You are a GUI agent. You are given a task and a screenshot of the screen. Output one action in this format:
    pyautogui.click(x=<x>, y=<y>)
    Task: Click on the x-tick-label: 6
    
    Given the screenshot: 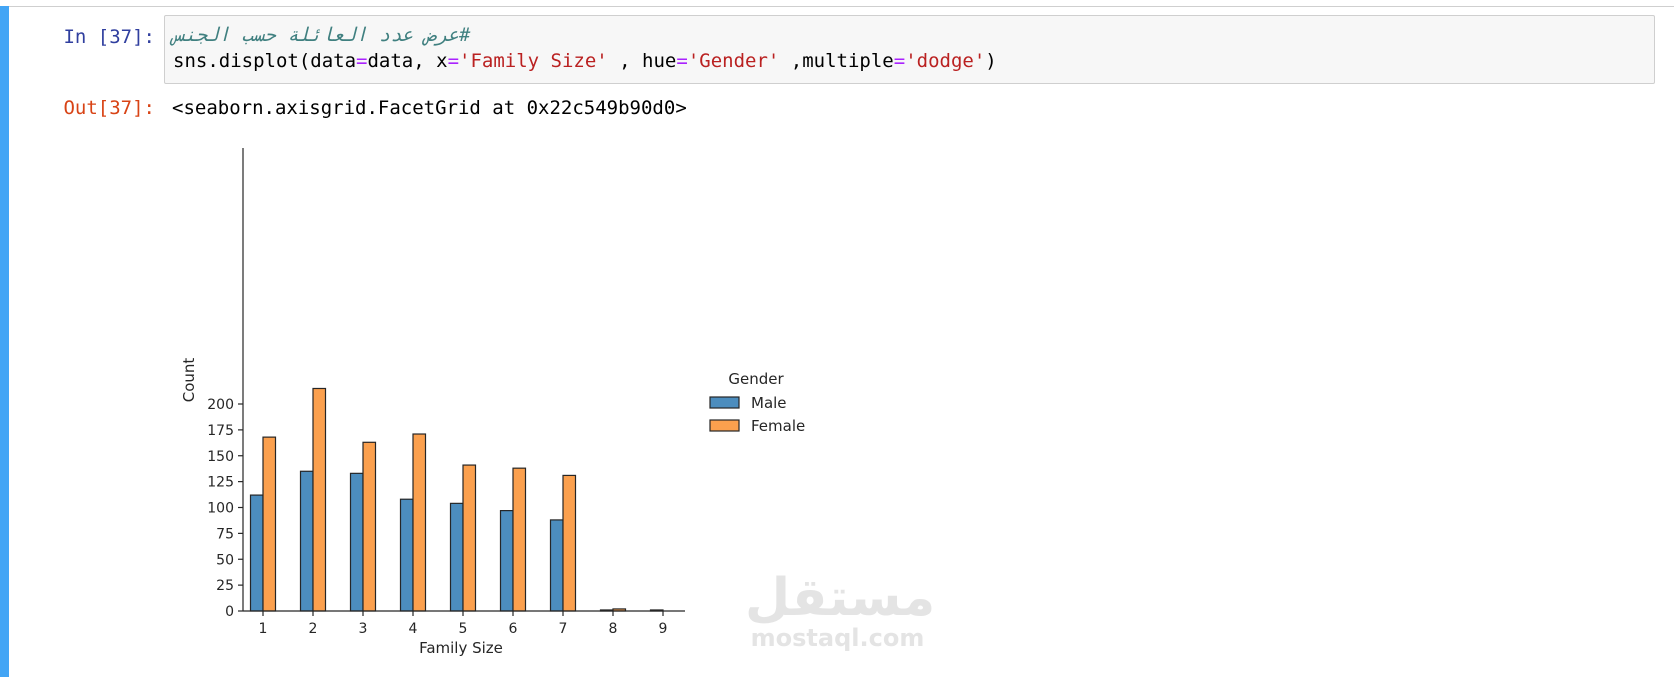 What is the action you would take?
    pyautogui.click(x=513, y=629)
    